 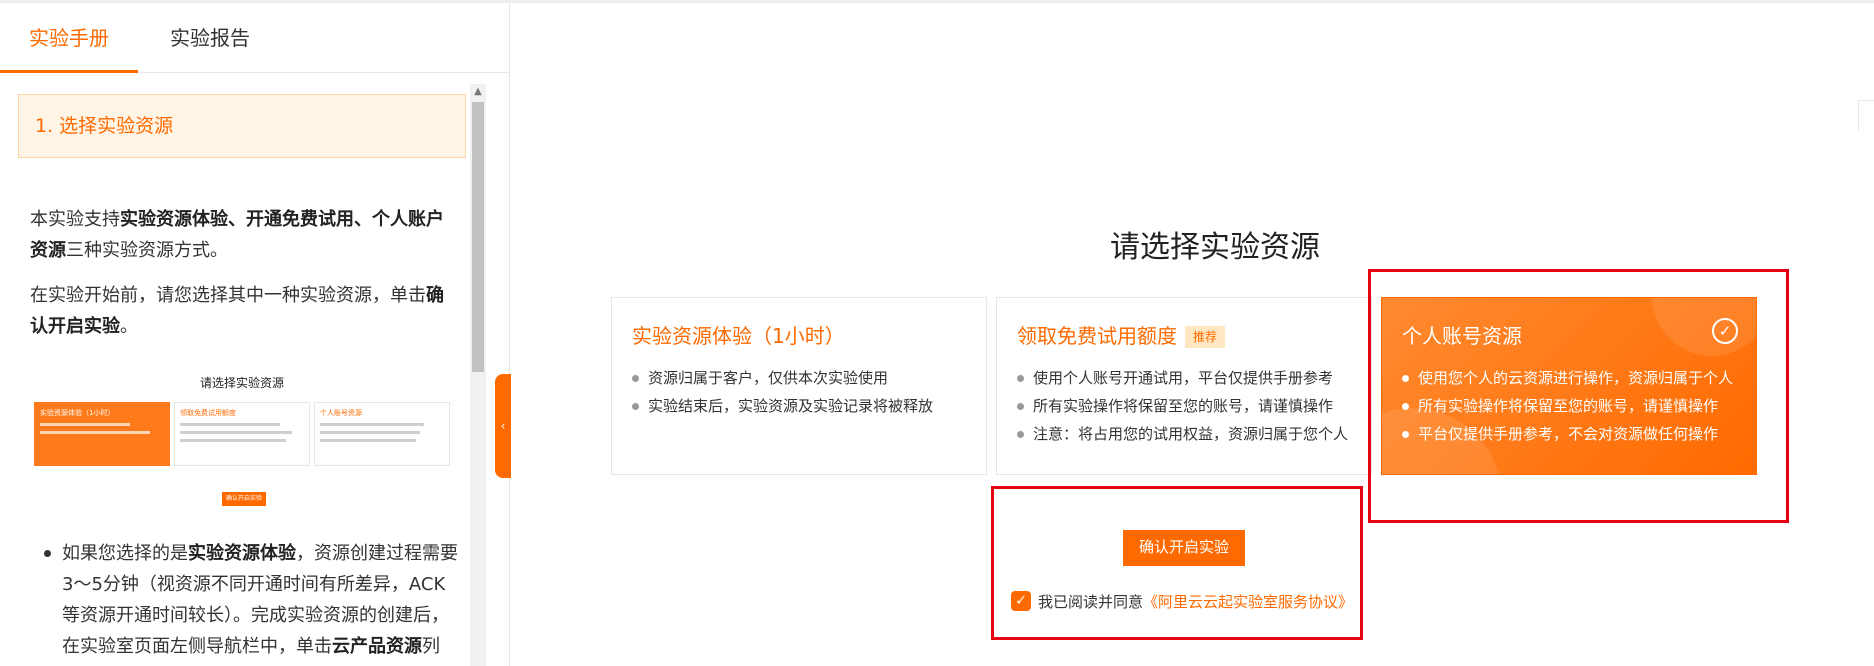 What do you see at coordinates (738, 336) in the screenshot?
I see `card-title: 实验资源体验（1小时）` at bounding box center [738, 336].